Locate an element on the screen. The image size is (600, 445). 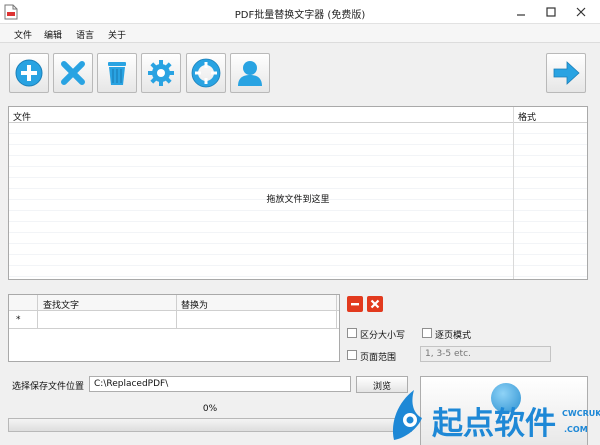
minus-icon is located at coordinates (355, 304).